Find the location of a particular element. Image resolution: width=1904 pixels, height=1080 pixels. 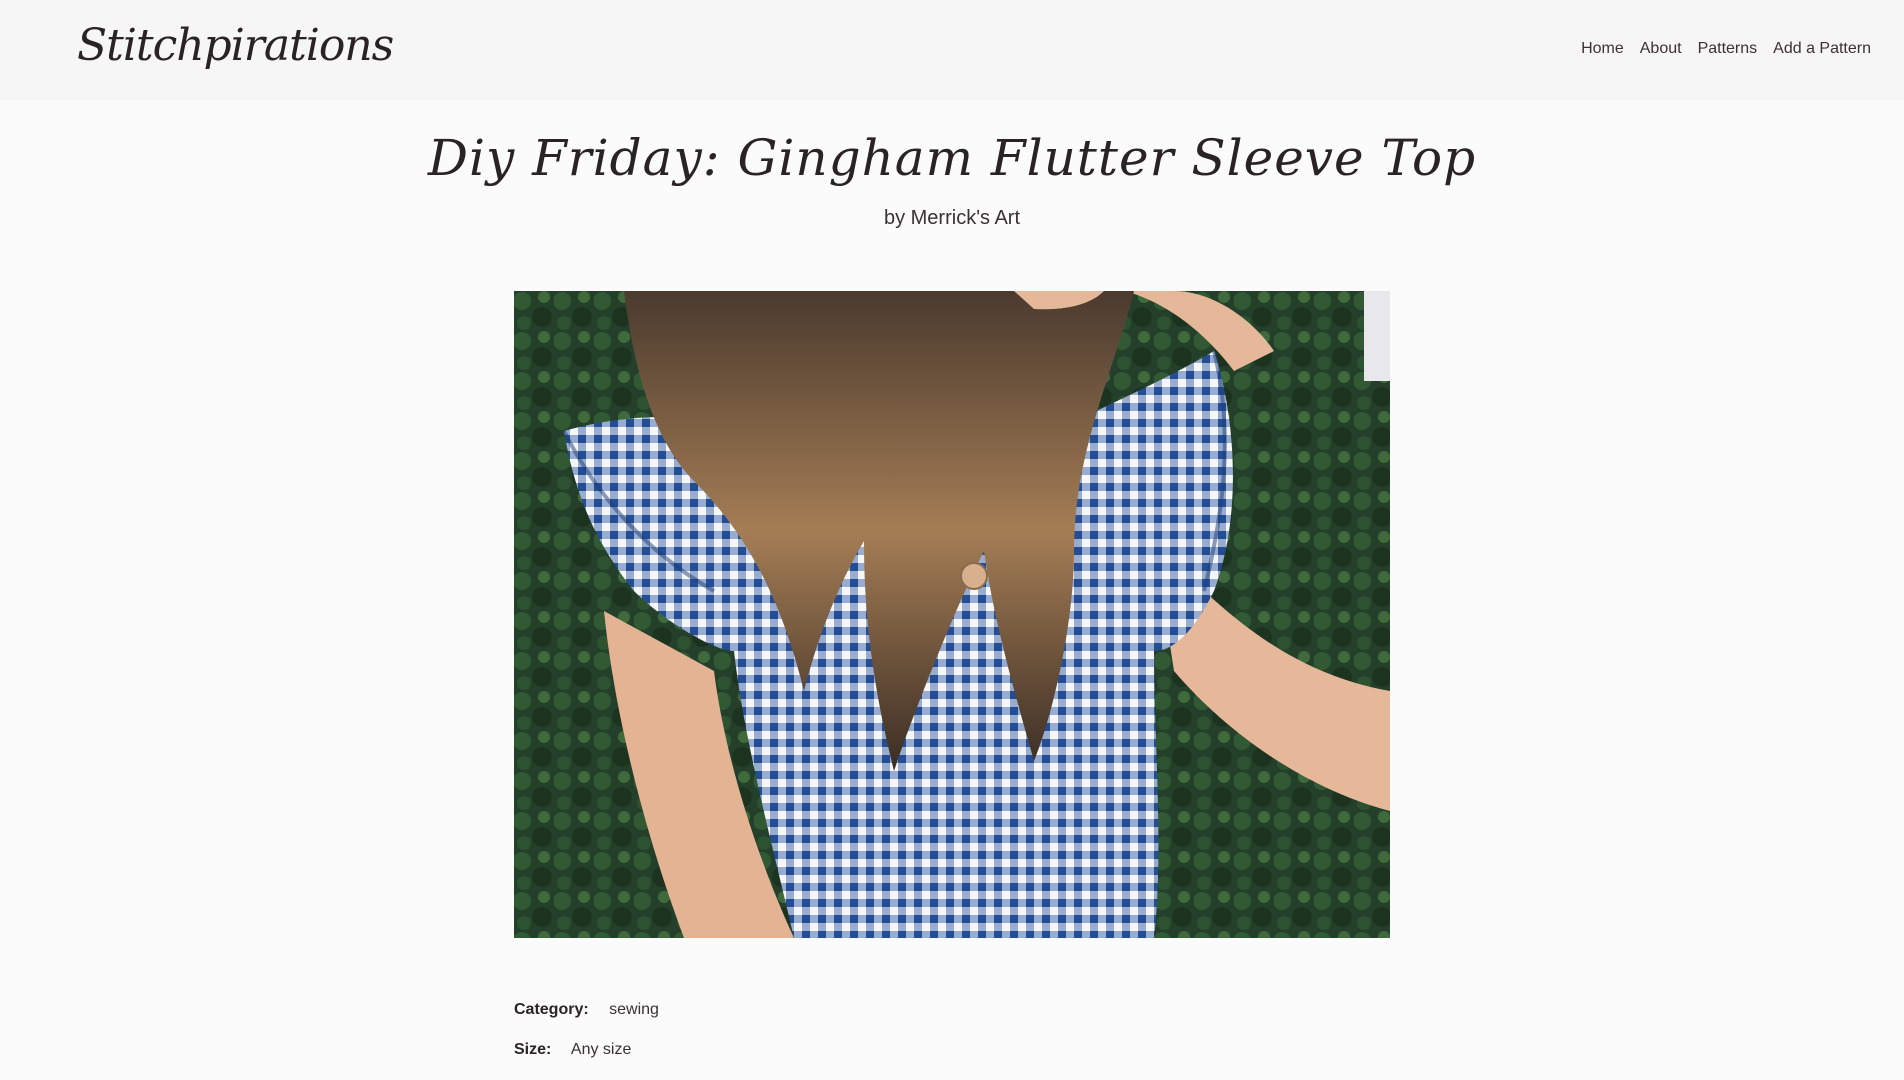

nav-add-pattern-link: Add a Pattern is located at coordinates (1822, 49).